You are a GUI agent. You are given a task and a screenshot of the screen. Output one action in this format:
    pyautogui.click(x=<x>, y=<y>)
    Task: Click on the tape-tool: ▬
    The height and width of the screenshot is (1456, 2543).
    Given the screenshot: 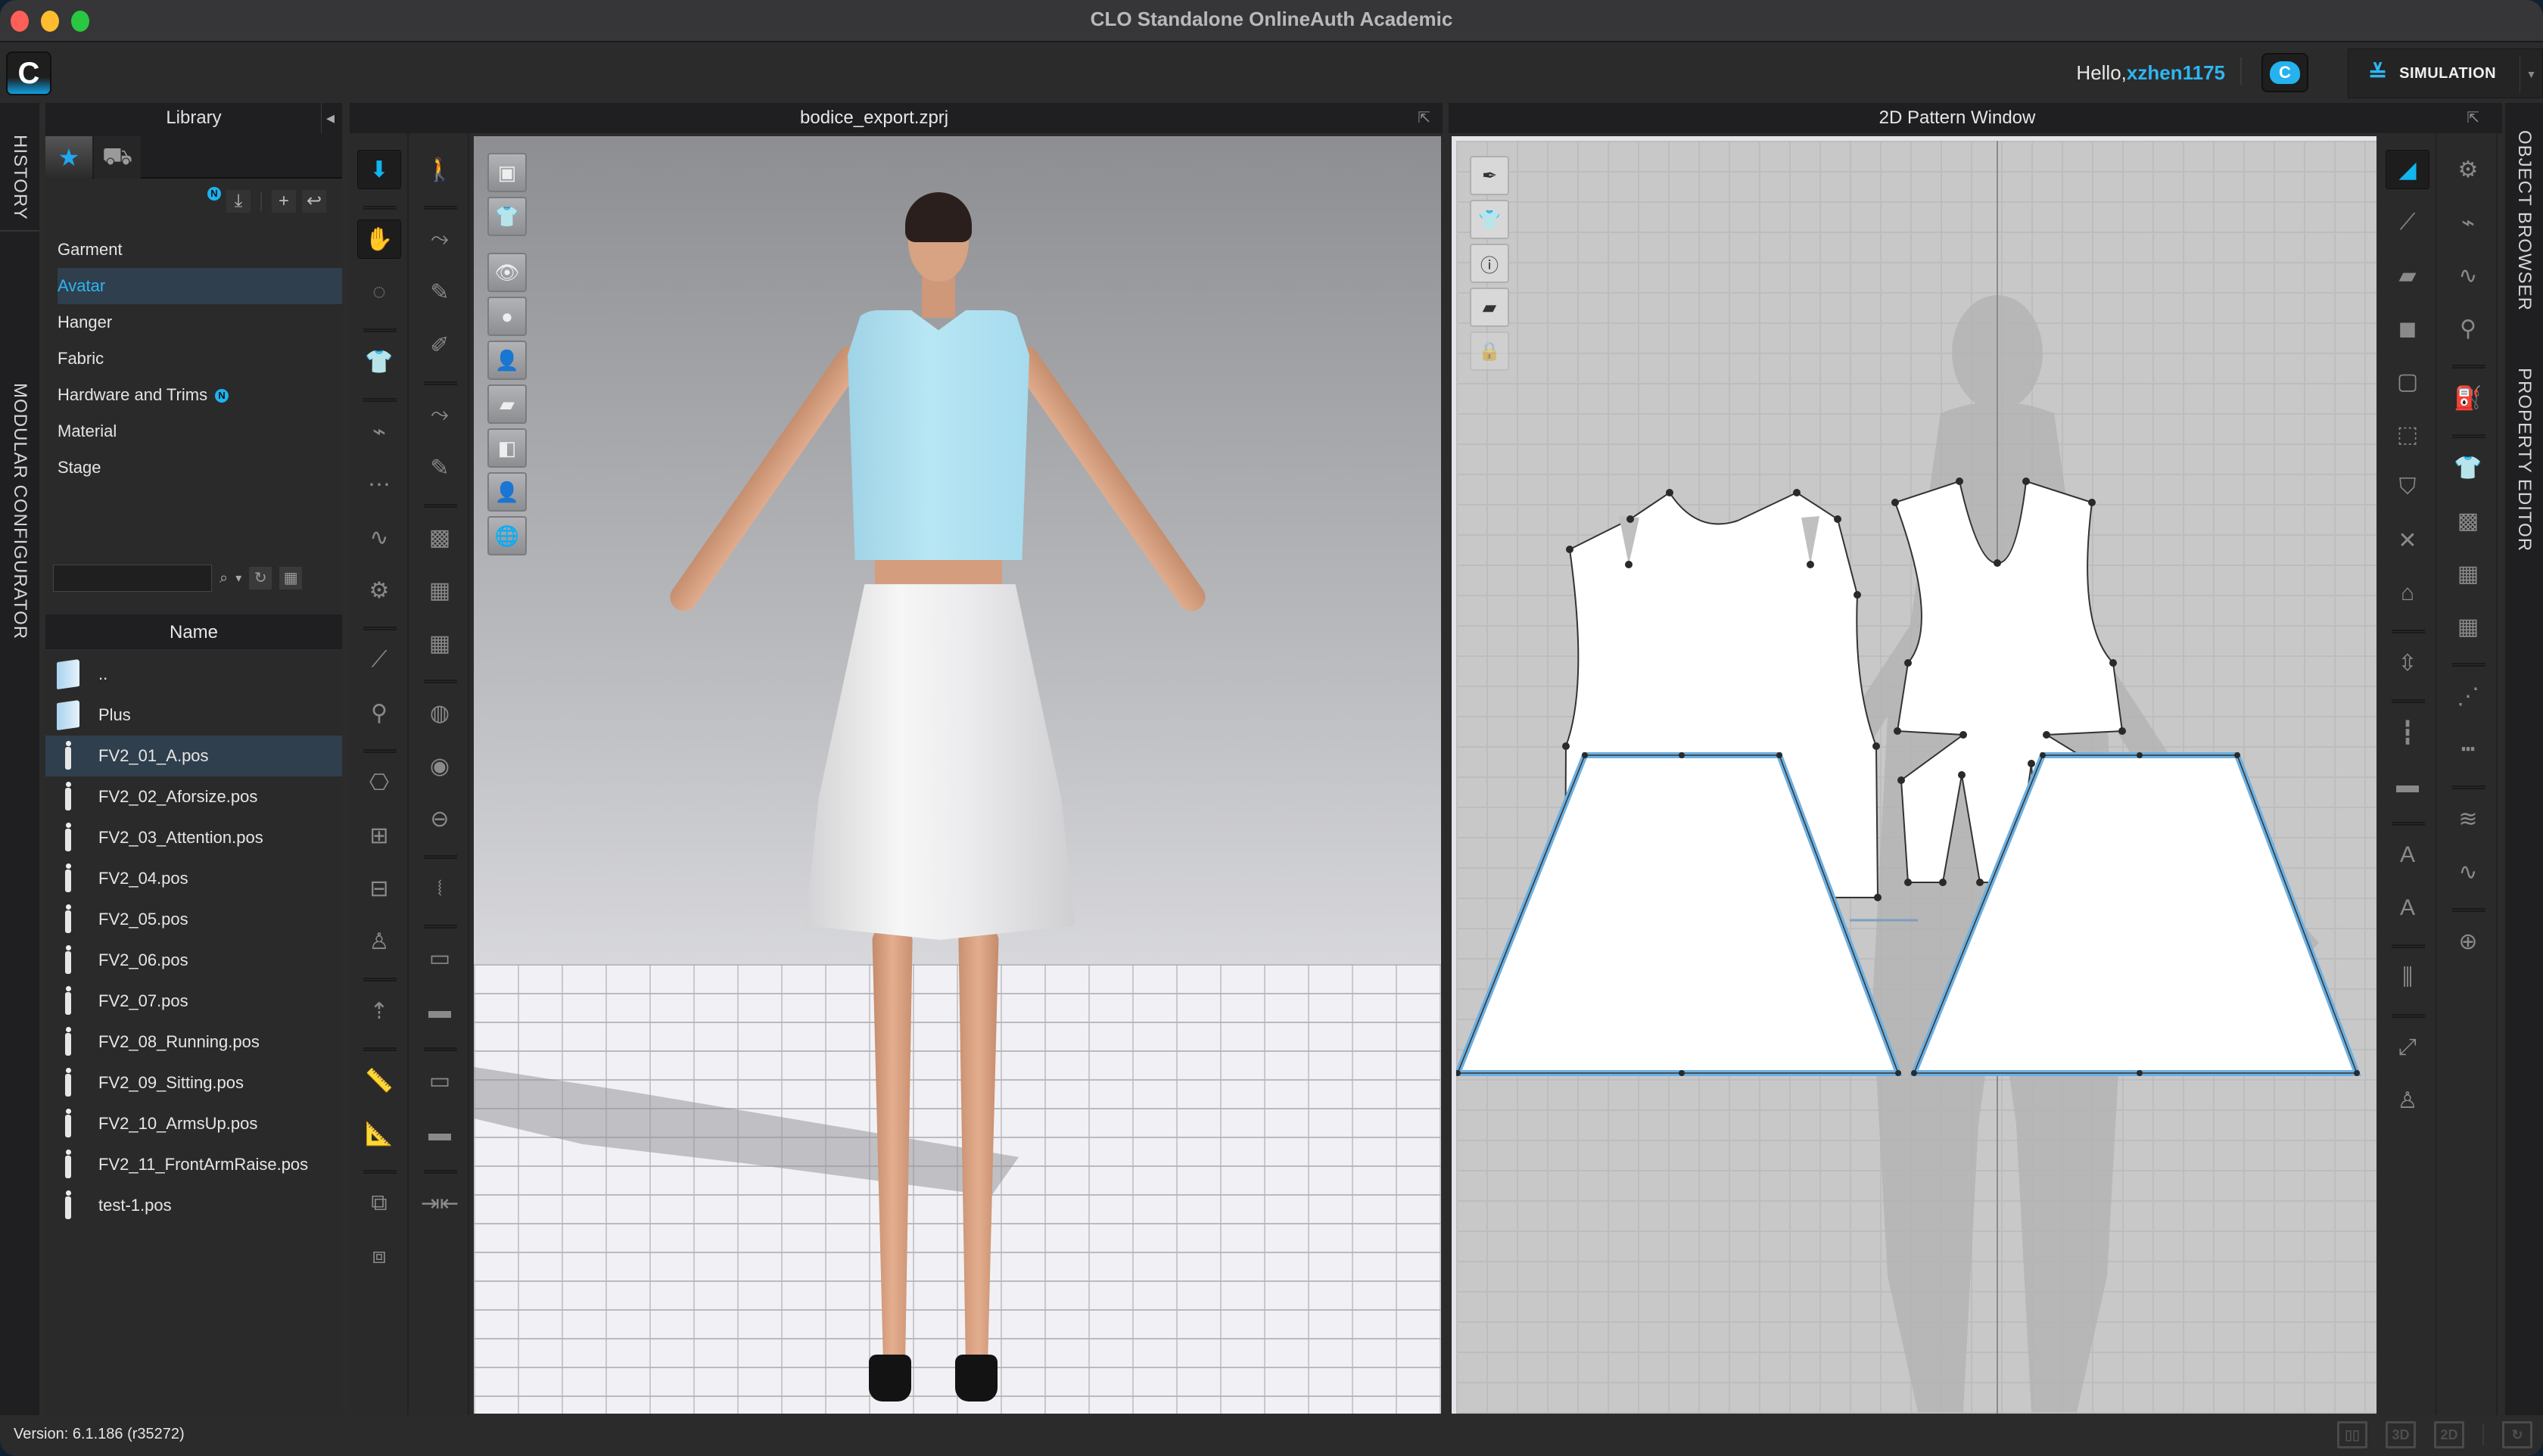 What is the action you would take?
    pyautogui.click(x=440, y=1133)
    